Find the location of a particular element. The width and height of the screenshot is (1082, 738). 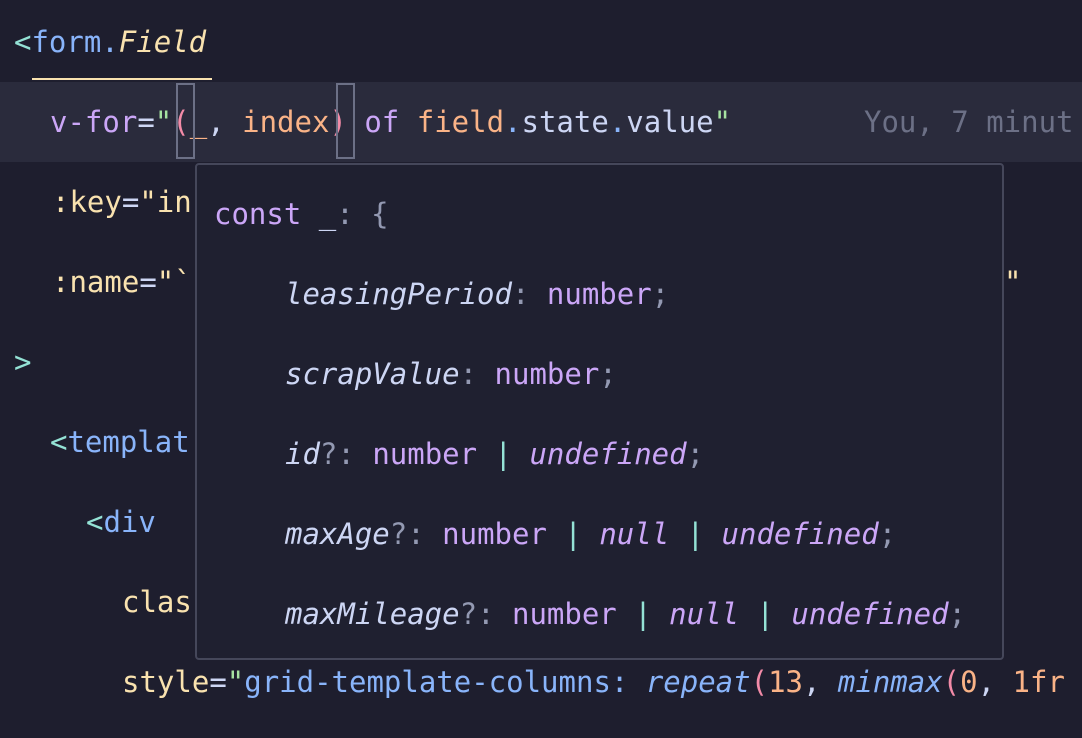

number-0: 0 is located at coordinates (969, 682).